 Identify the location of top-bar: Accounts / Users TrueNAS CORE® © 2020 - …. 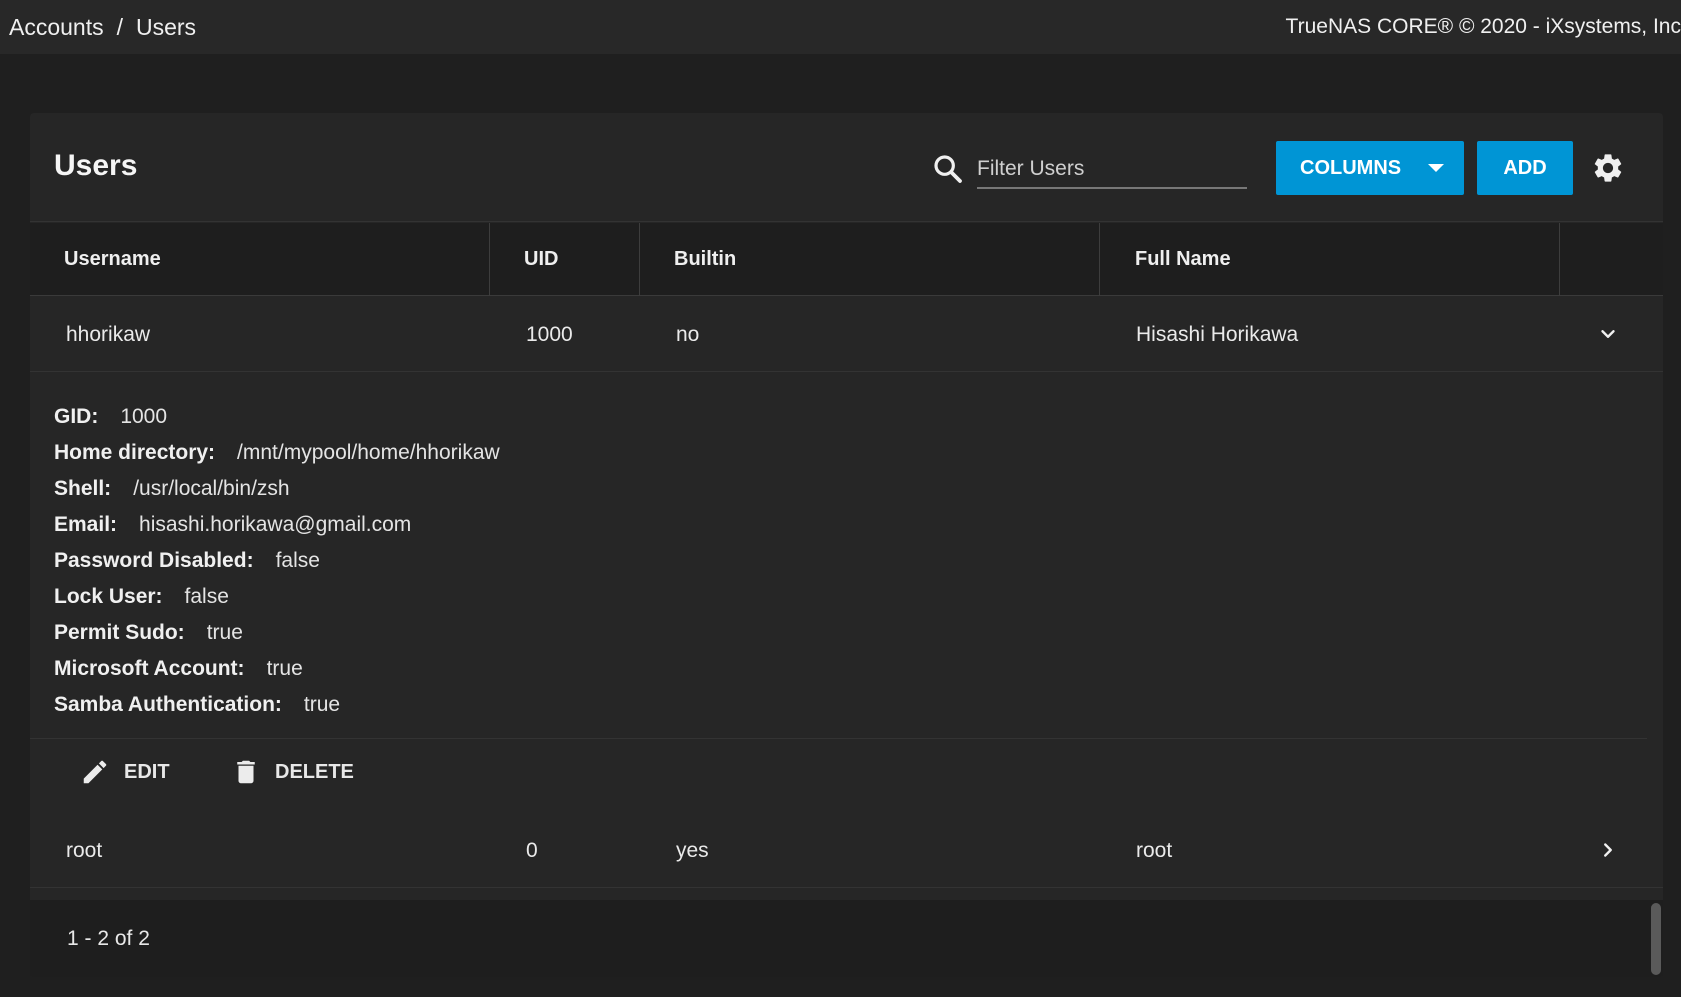
(840, 27).